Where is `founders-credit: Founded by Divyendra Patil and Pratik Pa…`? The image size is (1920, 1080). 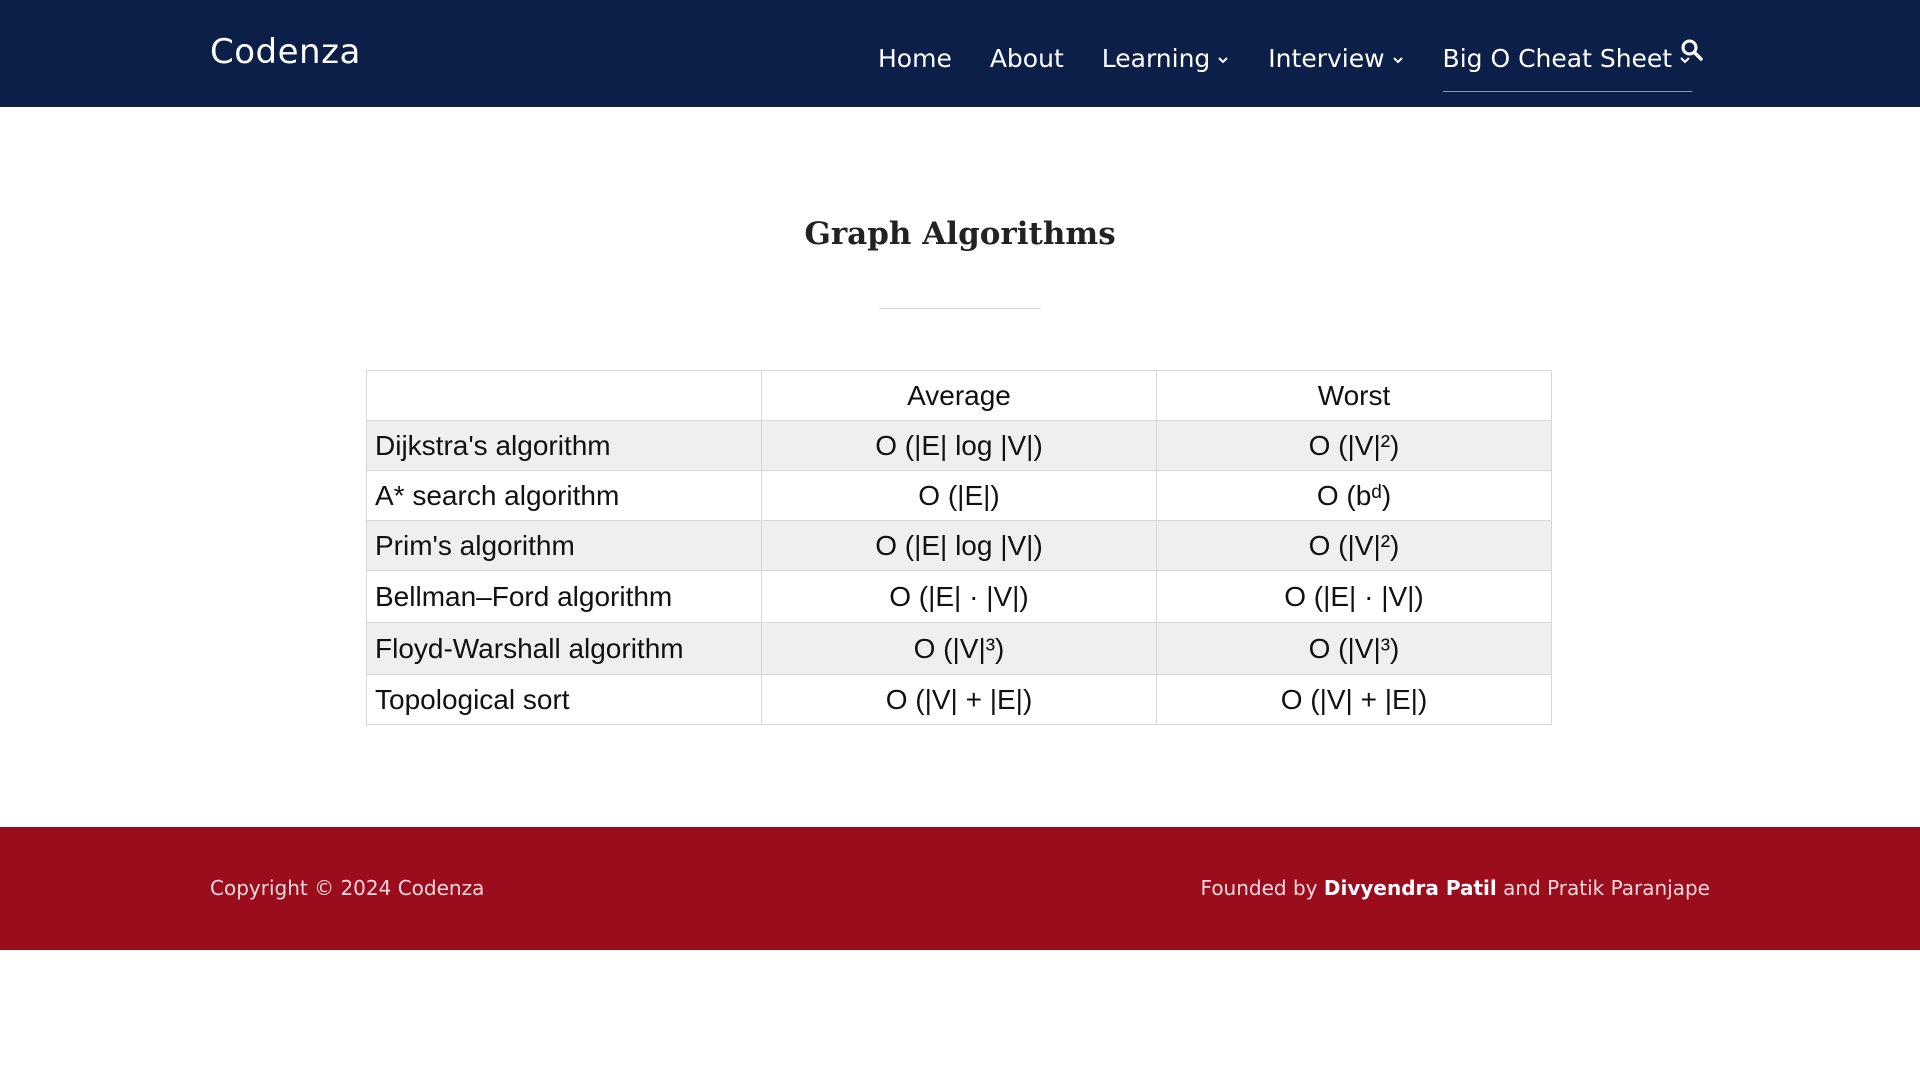
founders-credit: Founded by Divyendra Patil and Pratik Pa… is located at coordinates (1455, 888).